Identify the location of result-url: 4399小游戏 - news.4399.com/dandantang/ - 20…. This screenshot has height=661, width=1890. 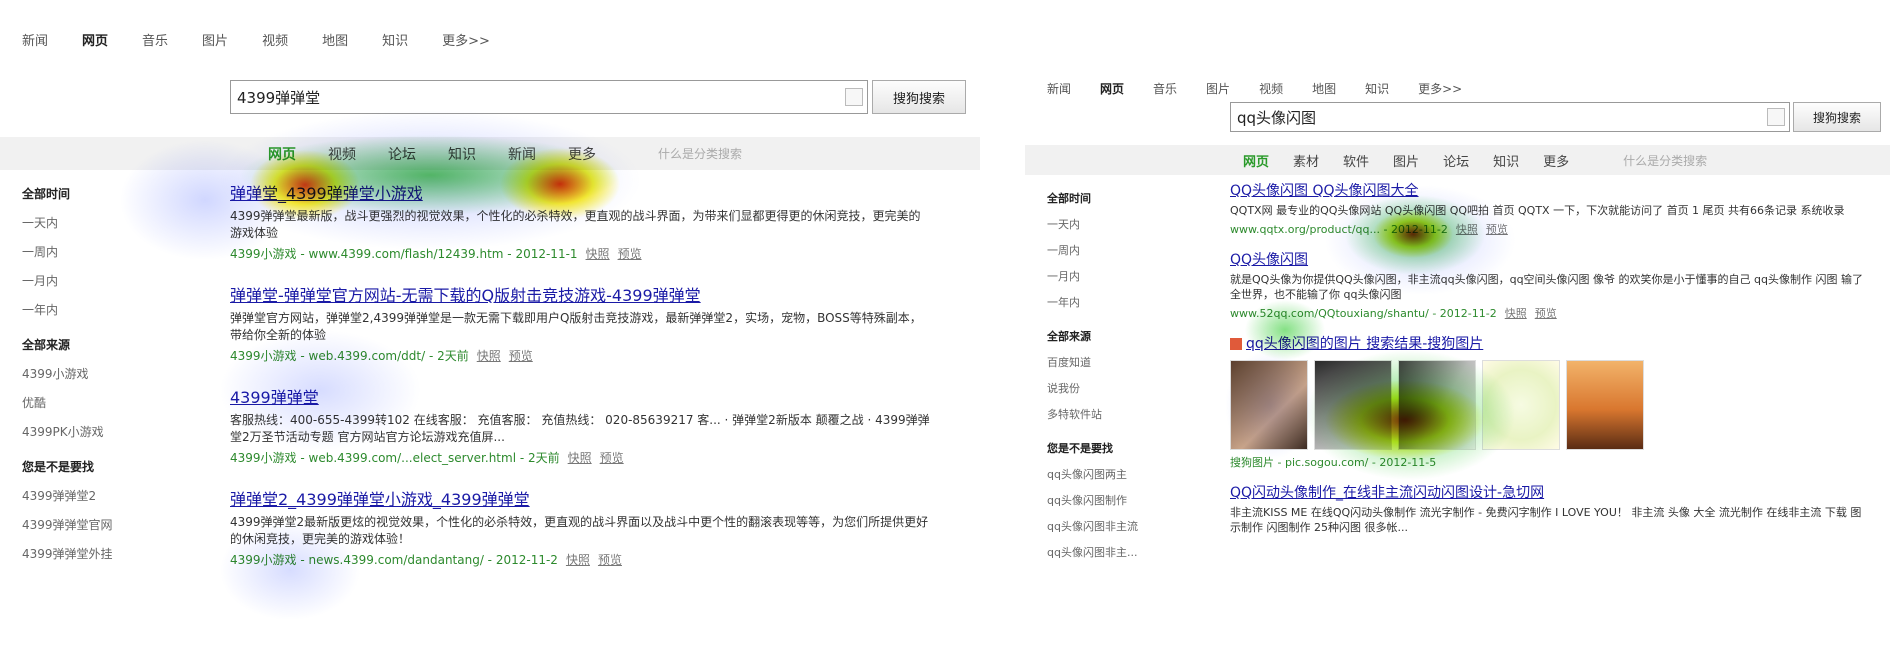
(426, 560).